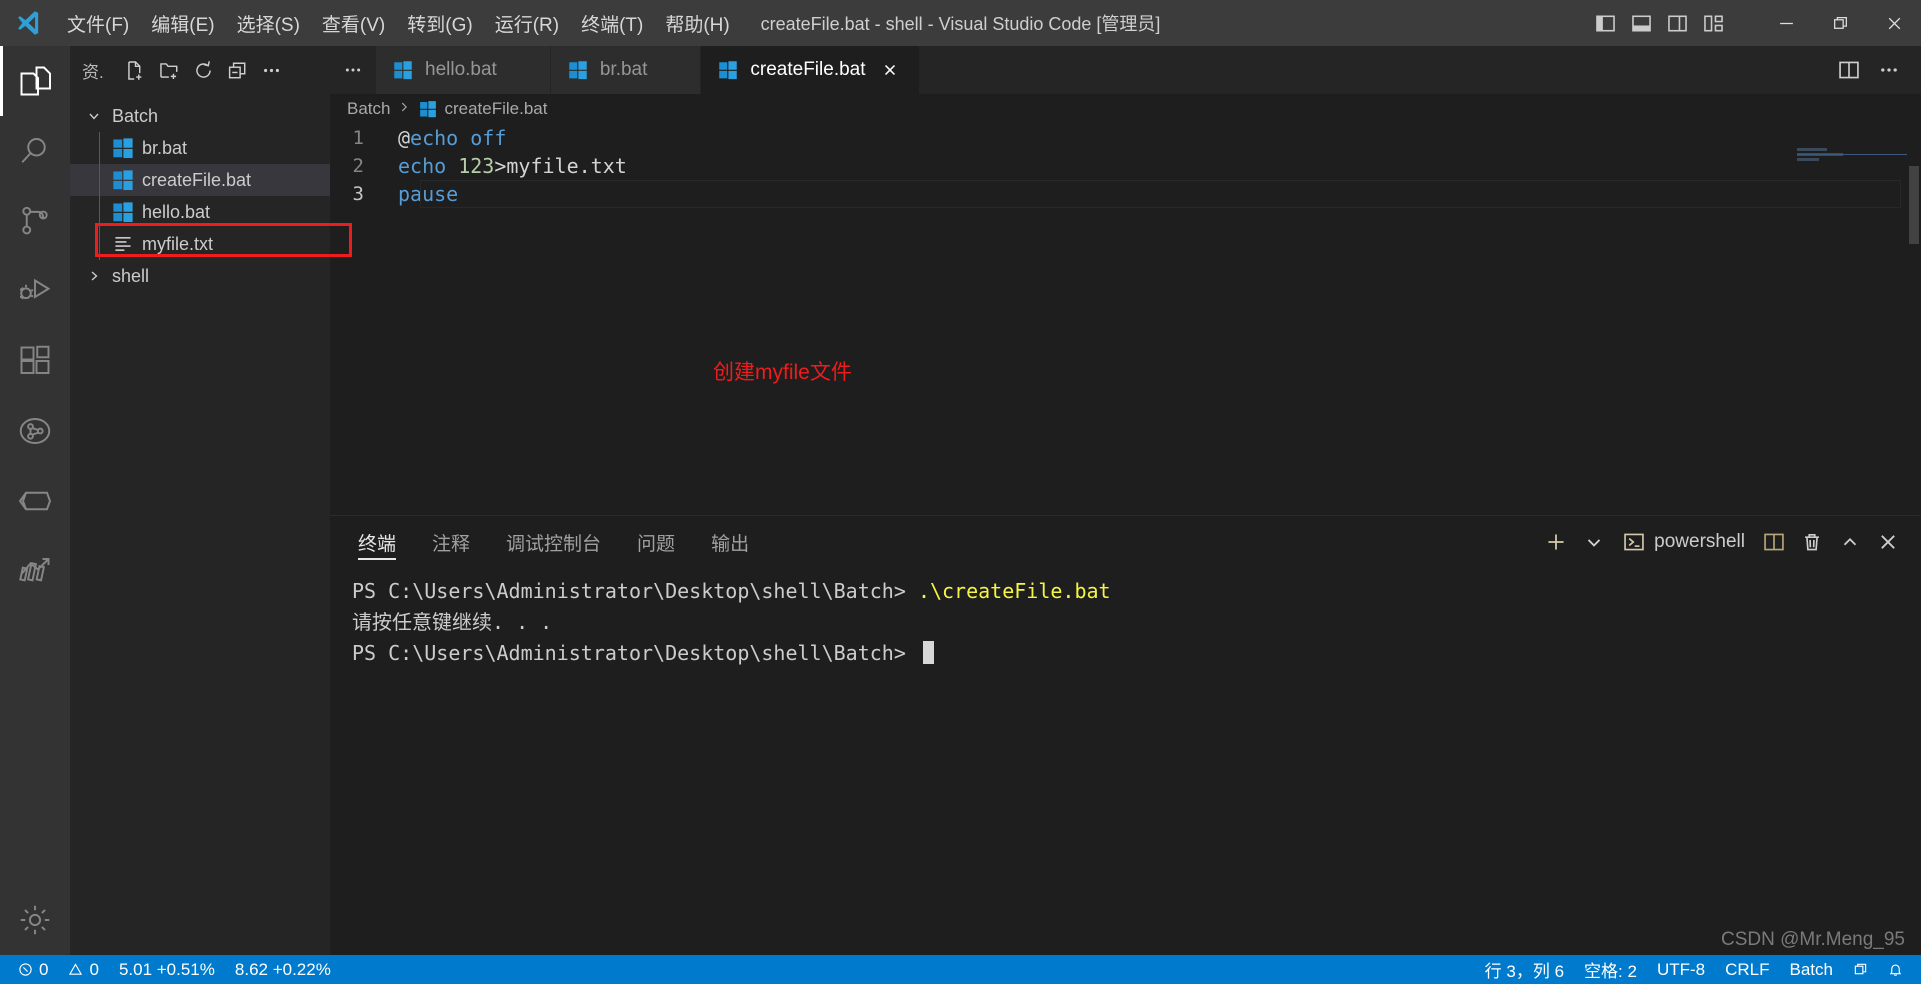  I want to click on status-ticker-1: 5.01 +0.51%, so click(167, 970).